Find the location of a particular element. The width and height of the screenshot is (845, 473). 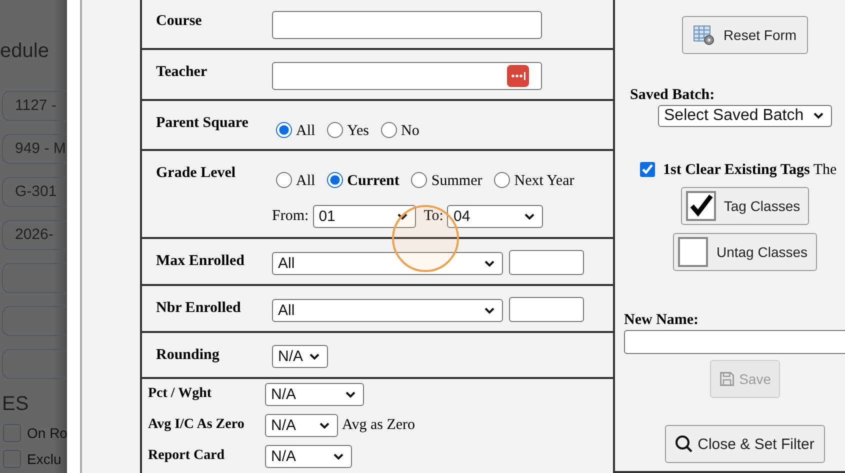

search-icon is located at coordinates (683, 444).